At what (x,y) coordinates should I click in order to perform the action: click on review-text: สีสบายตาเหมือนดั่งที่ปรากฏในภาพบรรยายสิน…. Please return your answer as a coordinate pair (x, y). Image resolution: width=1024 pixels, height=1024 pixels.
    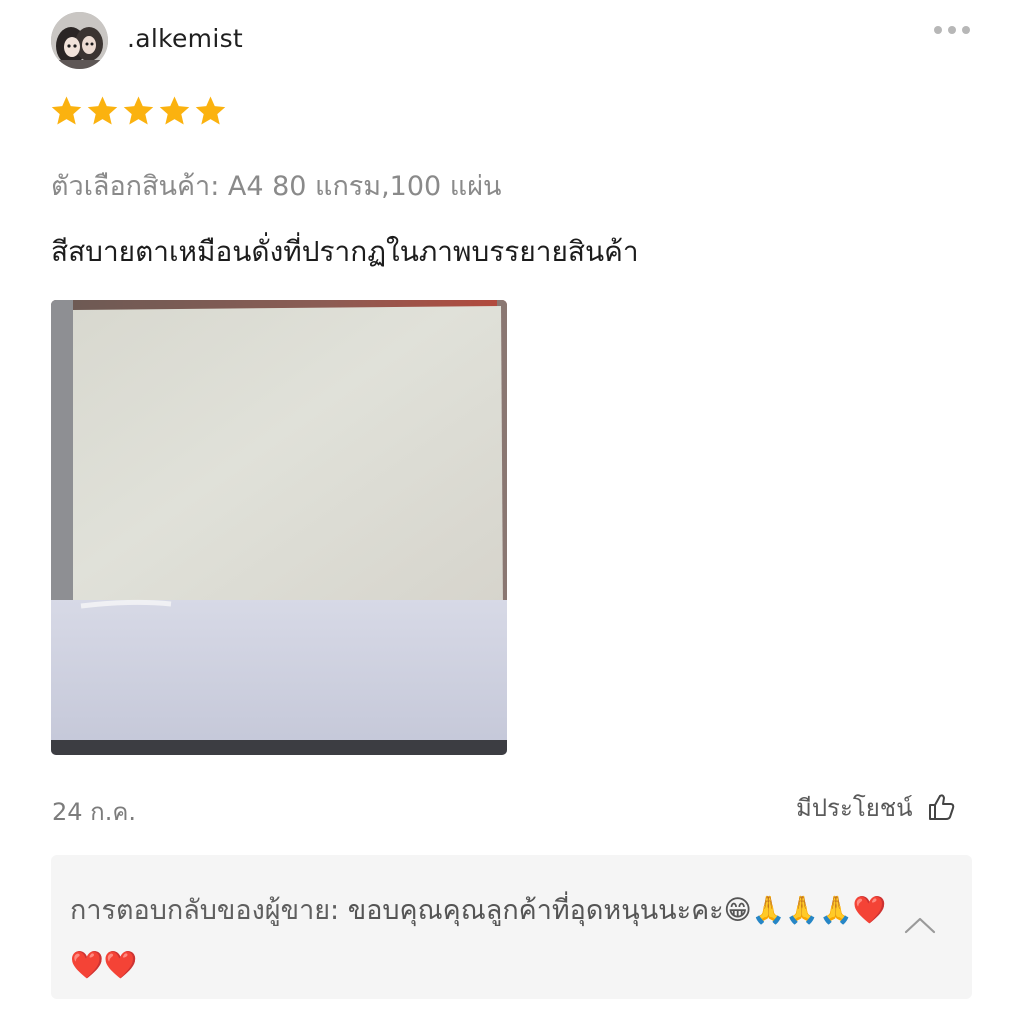
    Looking at the image, I should click on (345, 251).